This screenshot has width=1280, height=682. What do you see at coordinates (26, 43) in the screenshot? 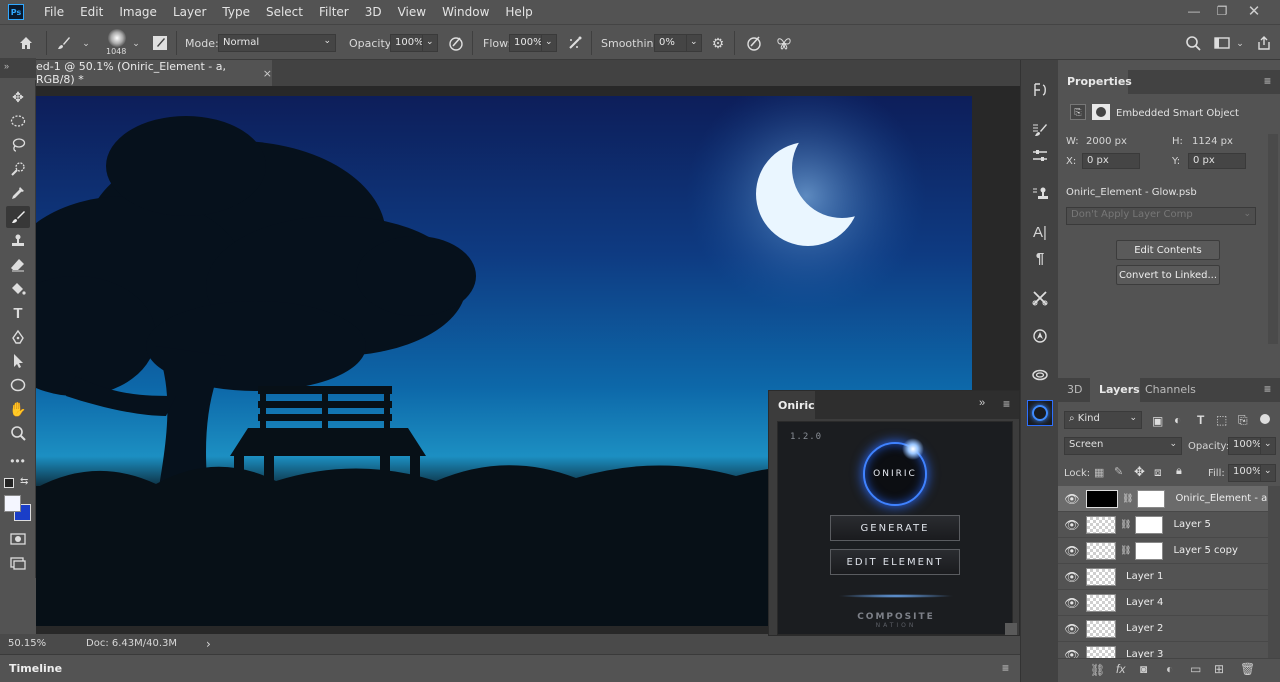
I see `home-icon` at bounding box center [26, 43].